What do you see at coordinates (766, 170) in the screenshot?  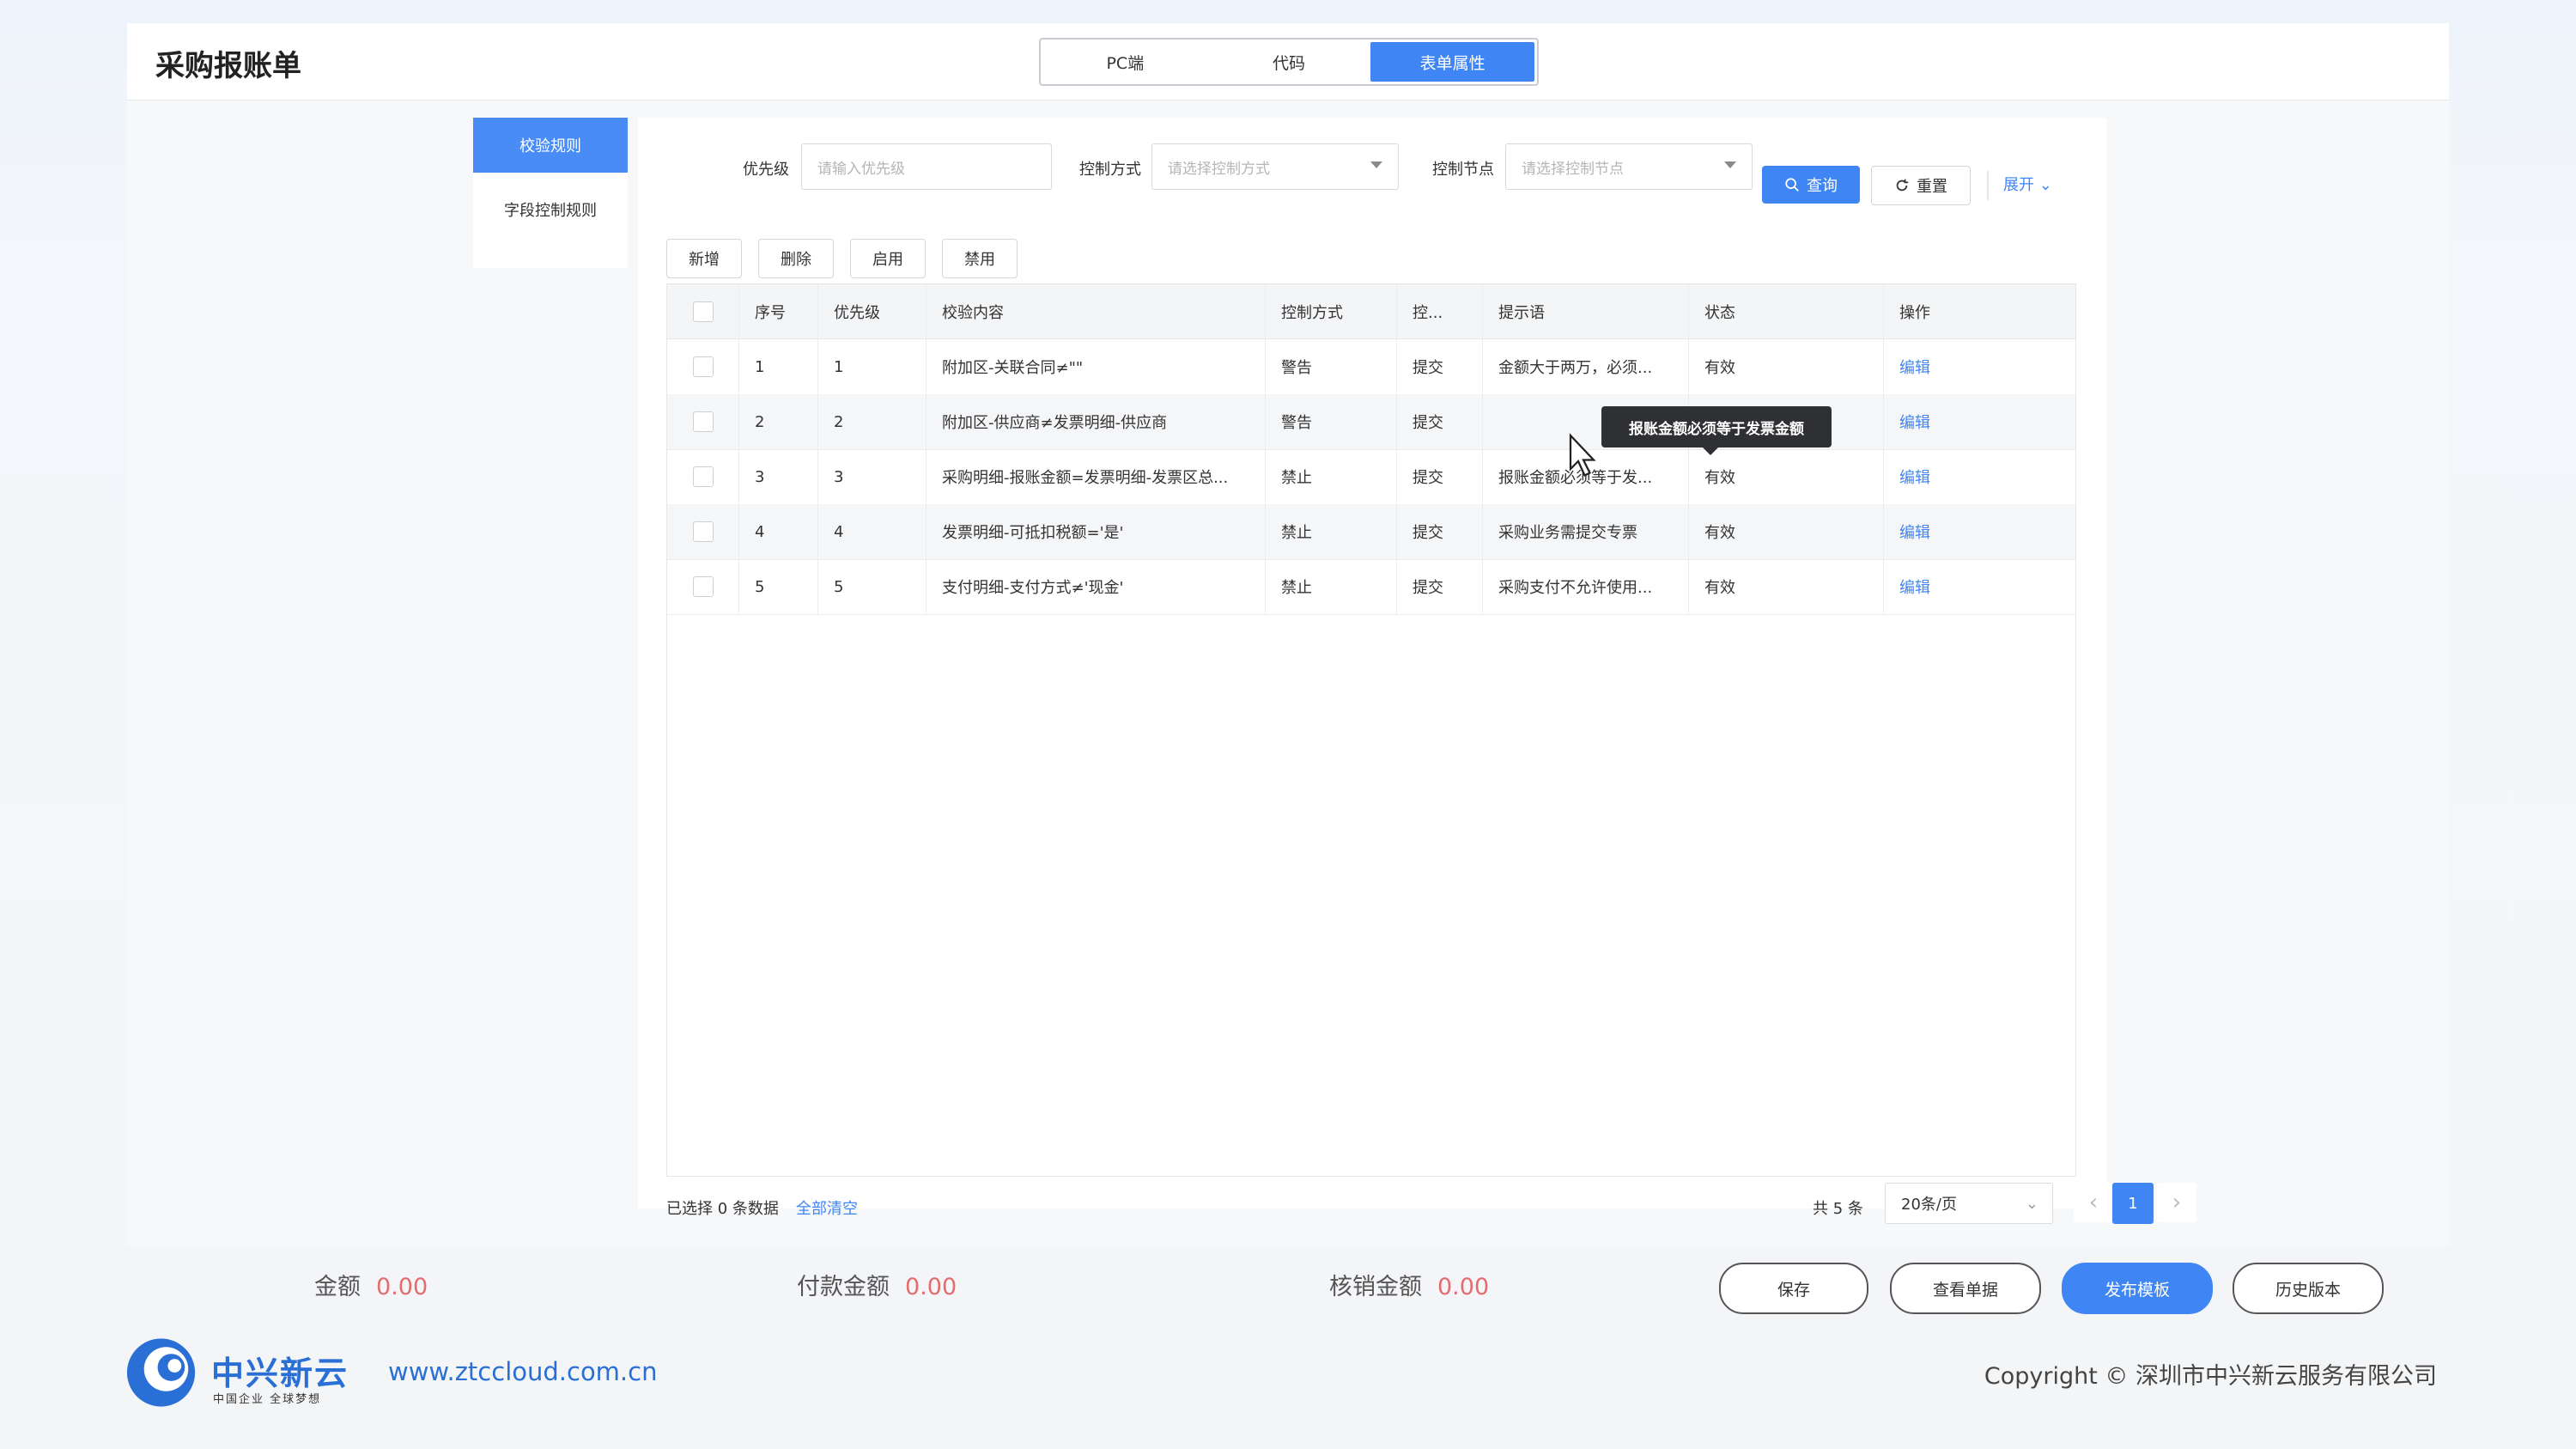 I see `priority-label: 优先级` at bounding box center [766, 170].